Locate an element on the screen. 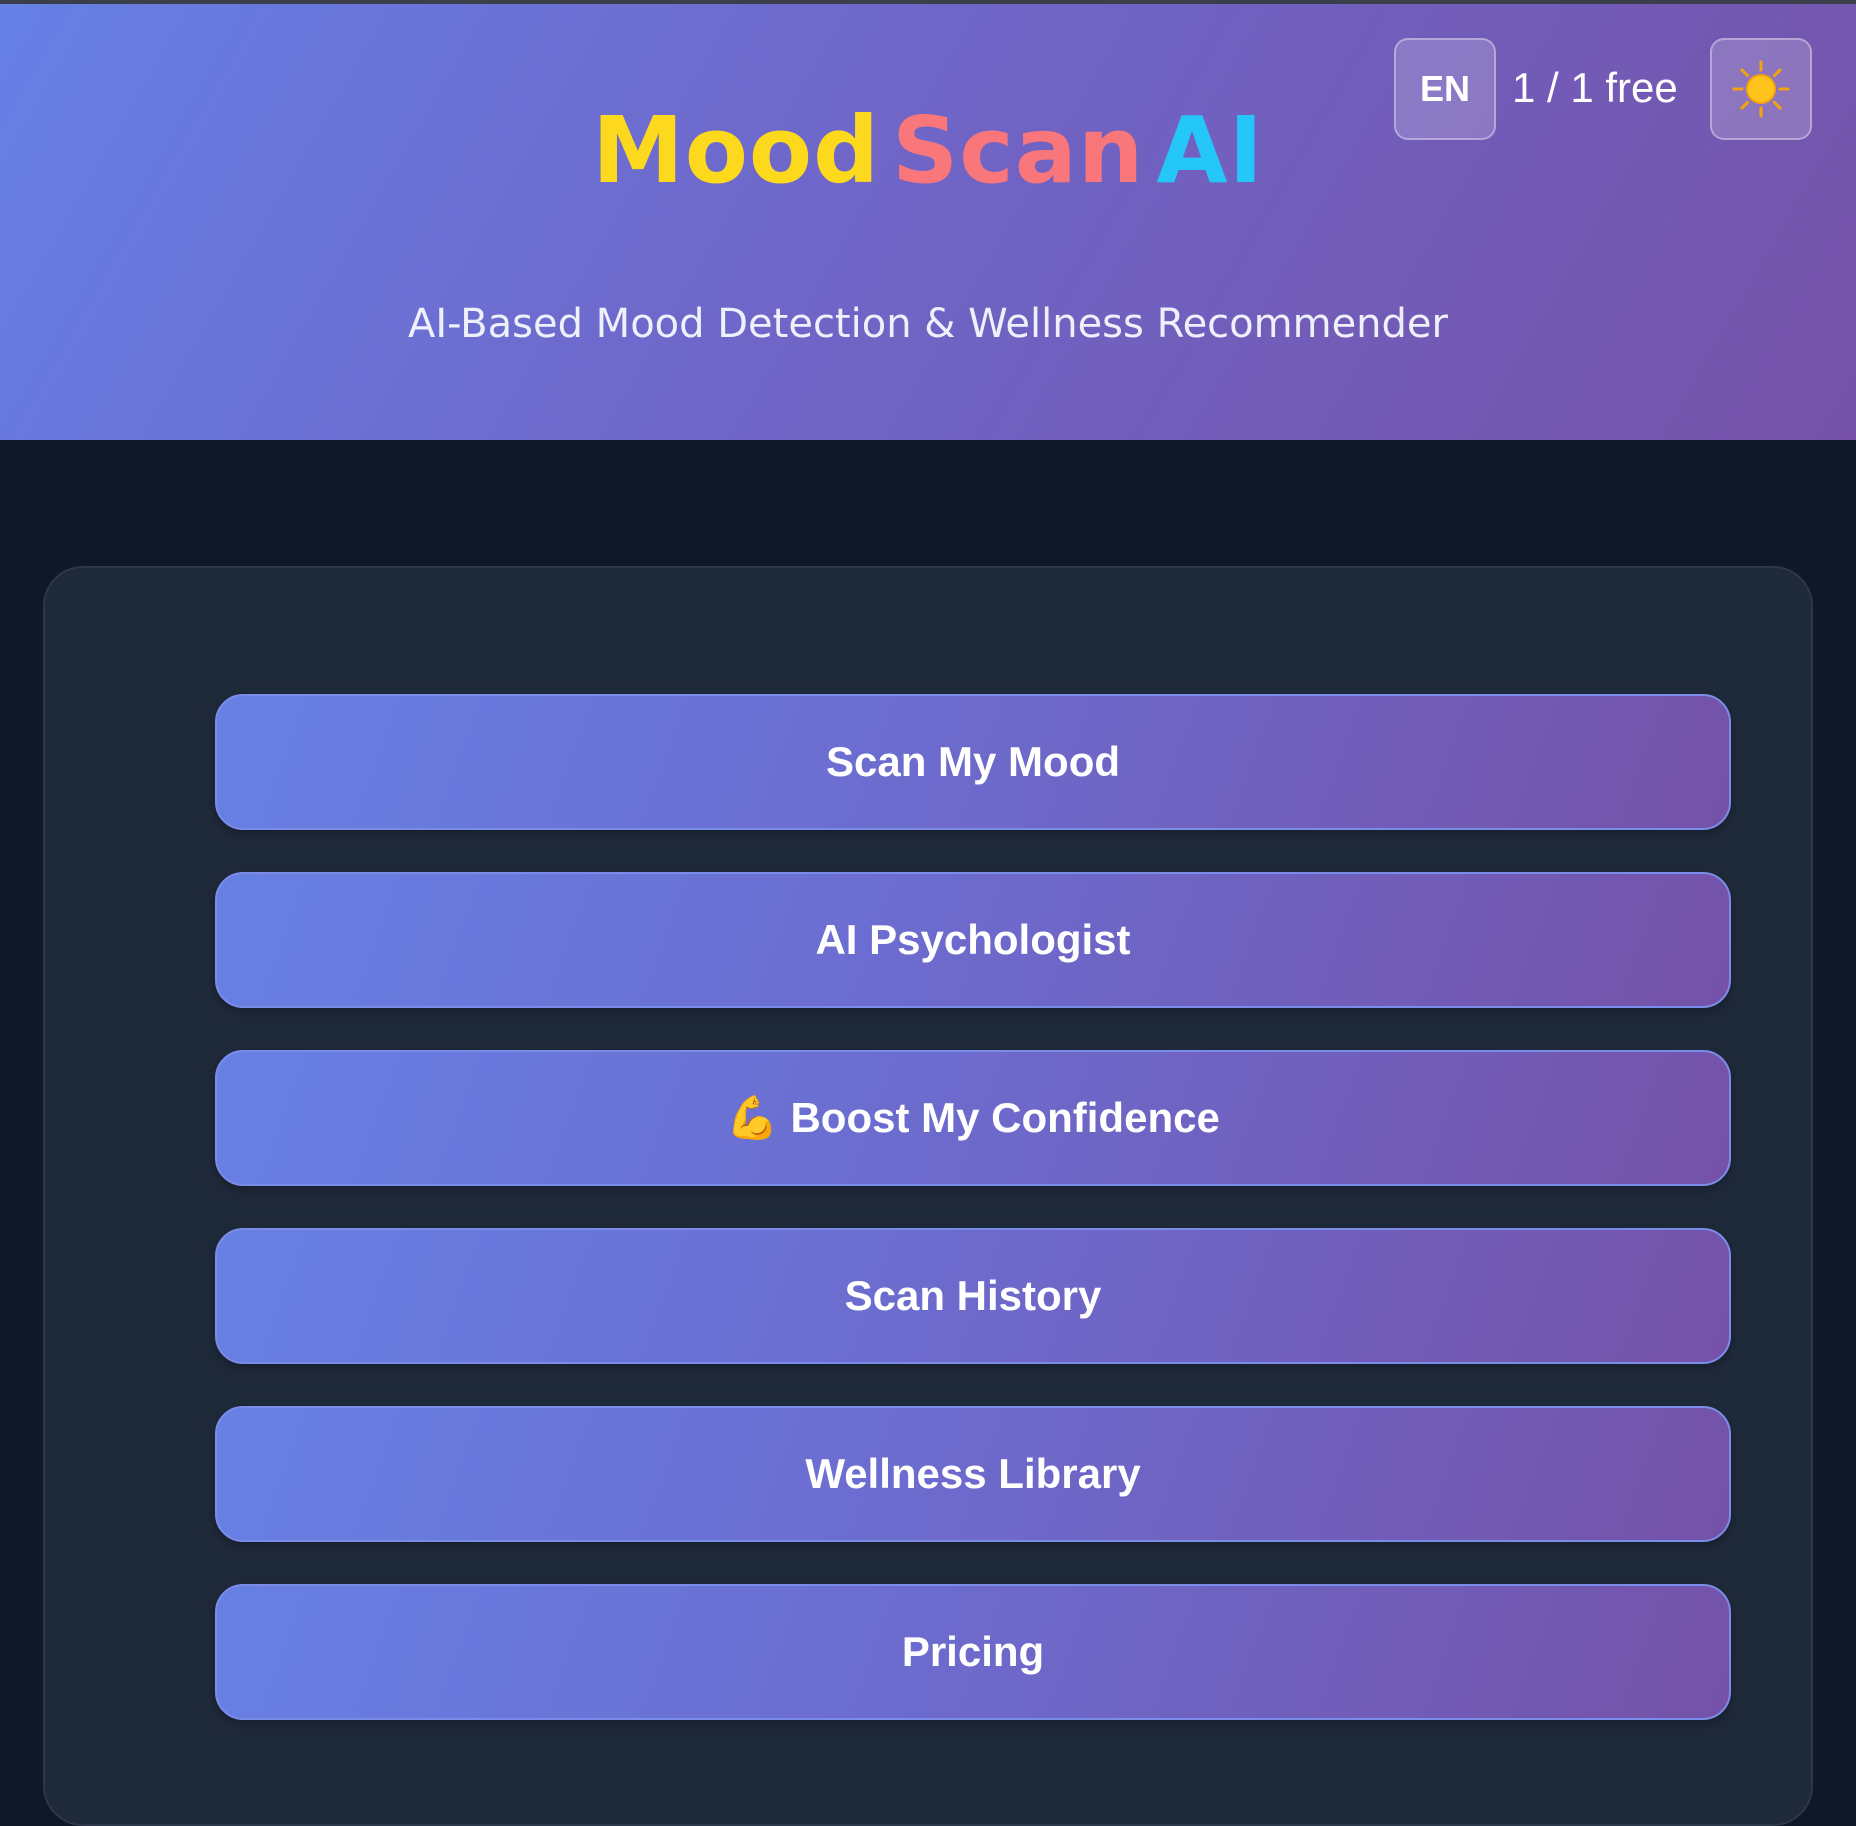  title-word-scan: Scan is located at coordinates (1018, 150).